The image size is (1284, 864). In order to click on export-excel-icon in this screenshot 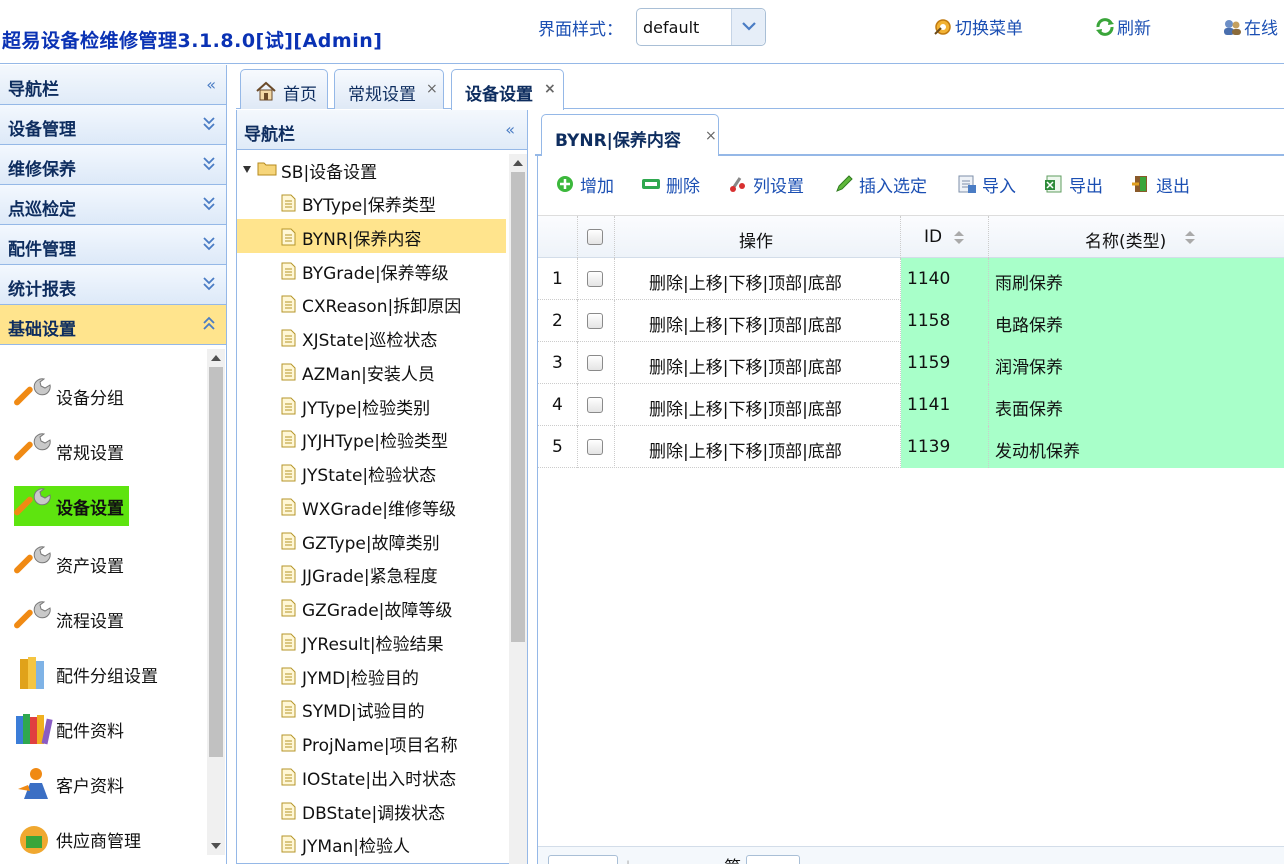, I will do `click(1053, 184)`.